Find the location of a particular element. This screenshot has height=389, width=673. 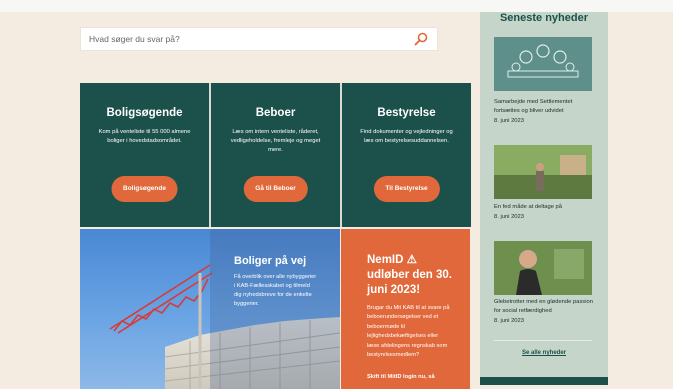

portrait-photo is located at coordinates (543, 268).